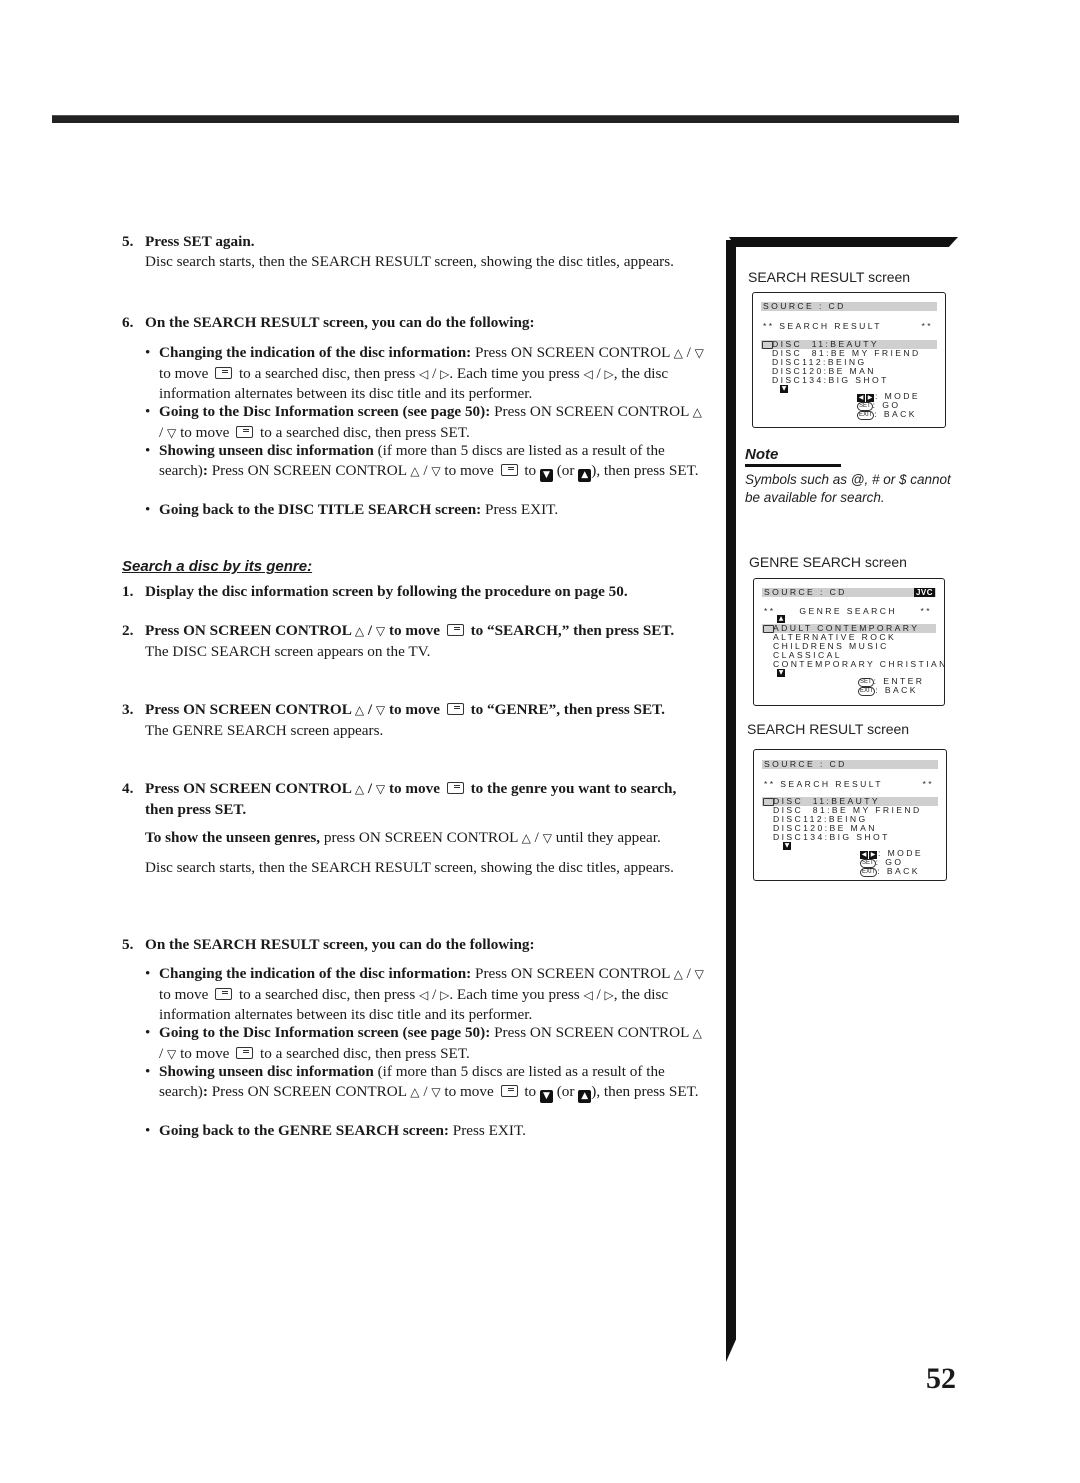 This screenshot has height=1483, width=1080. Describe the element at coordinates (823, 784) in the screenshot. I see `screen-title: ** SEARCH RESULT` at that location.